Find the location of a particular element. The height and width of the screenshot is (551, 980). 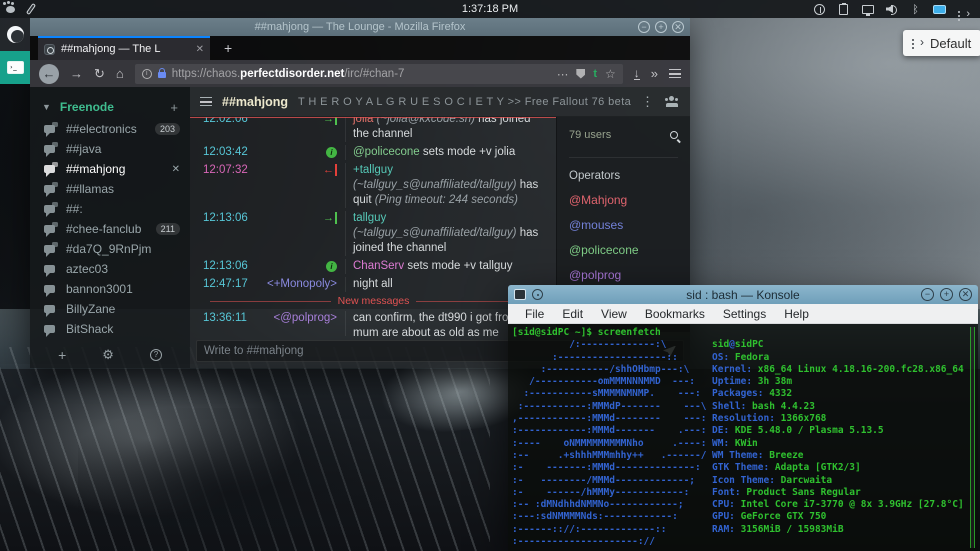

touchpad-icon is located at coordinates (939, 9).